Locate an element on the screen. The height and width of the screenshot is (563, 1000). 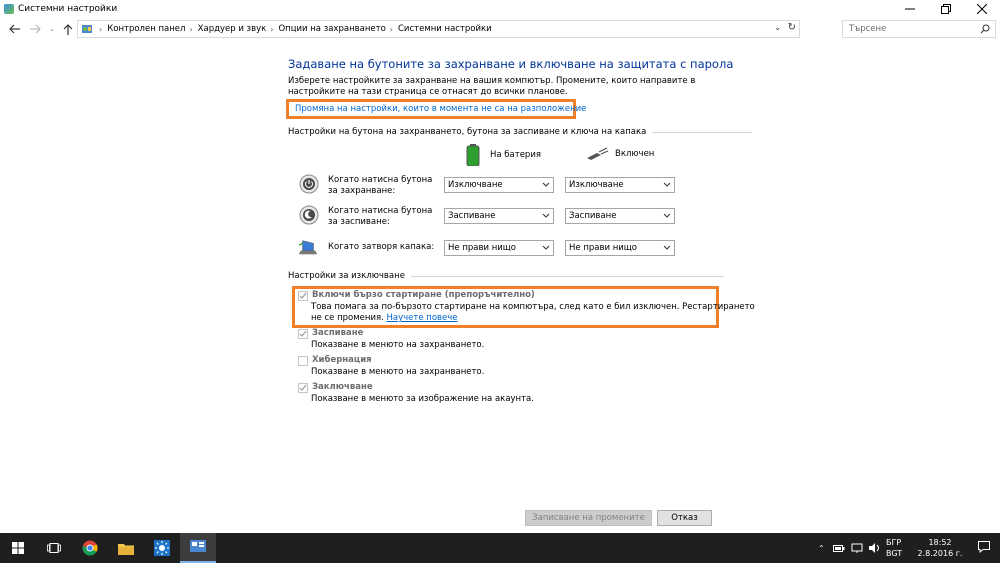
fast-startup-checkbox is located at coordinates (303, 296).